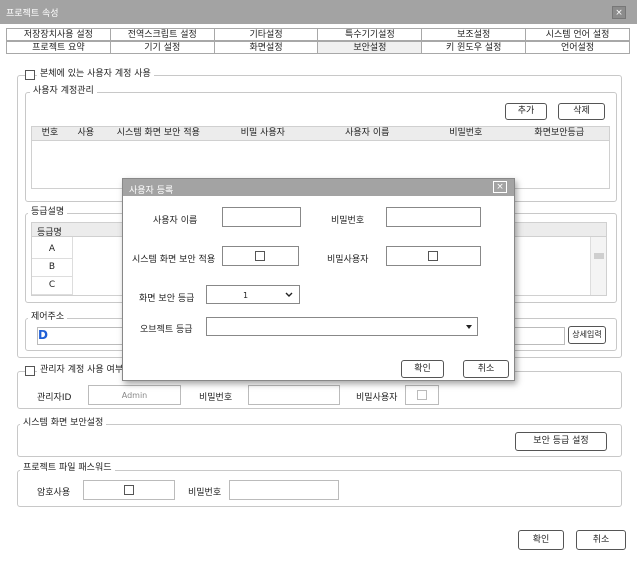  Describe the element at coordinates (48, 212) in the screenshot. I see `grade-desc-title: 등급설명` at that location.